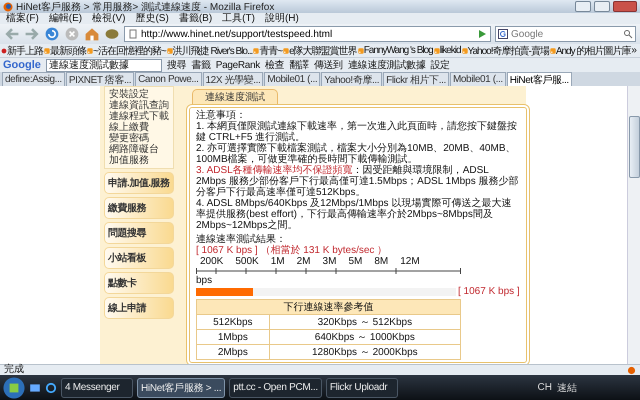  Describe the element at coordinates (625, 6) in the screenshot. I see `close-button` at that location.